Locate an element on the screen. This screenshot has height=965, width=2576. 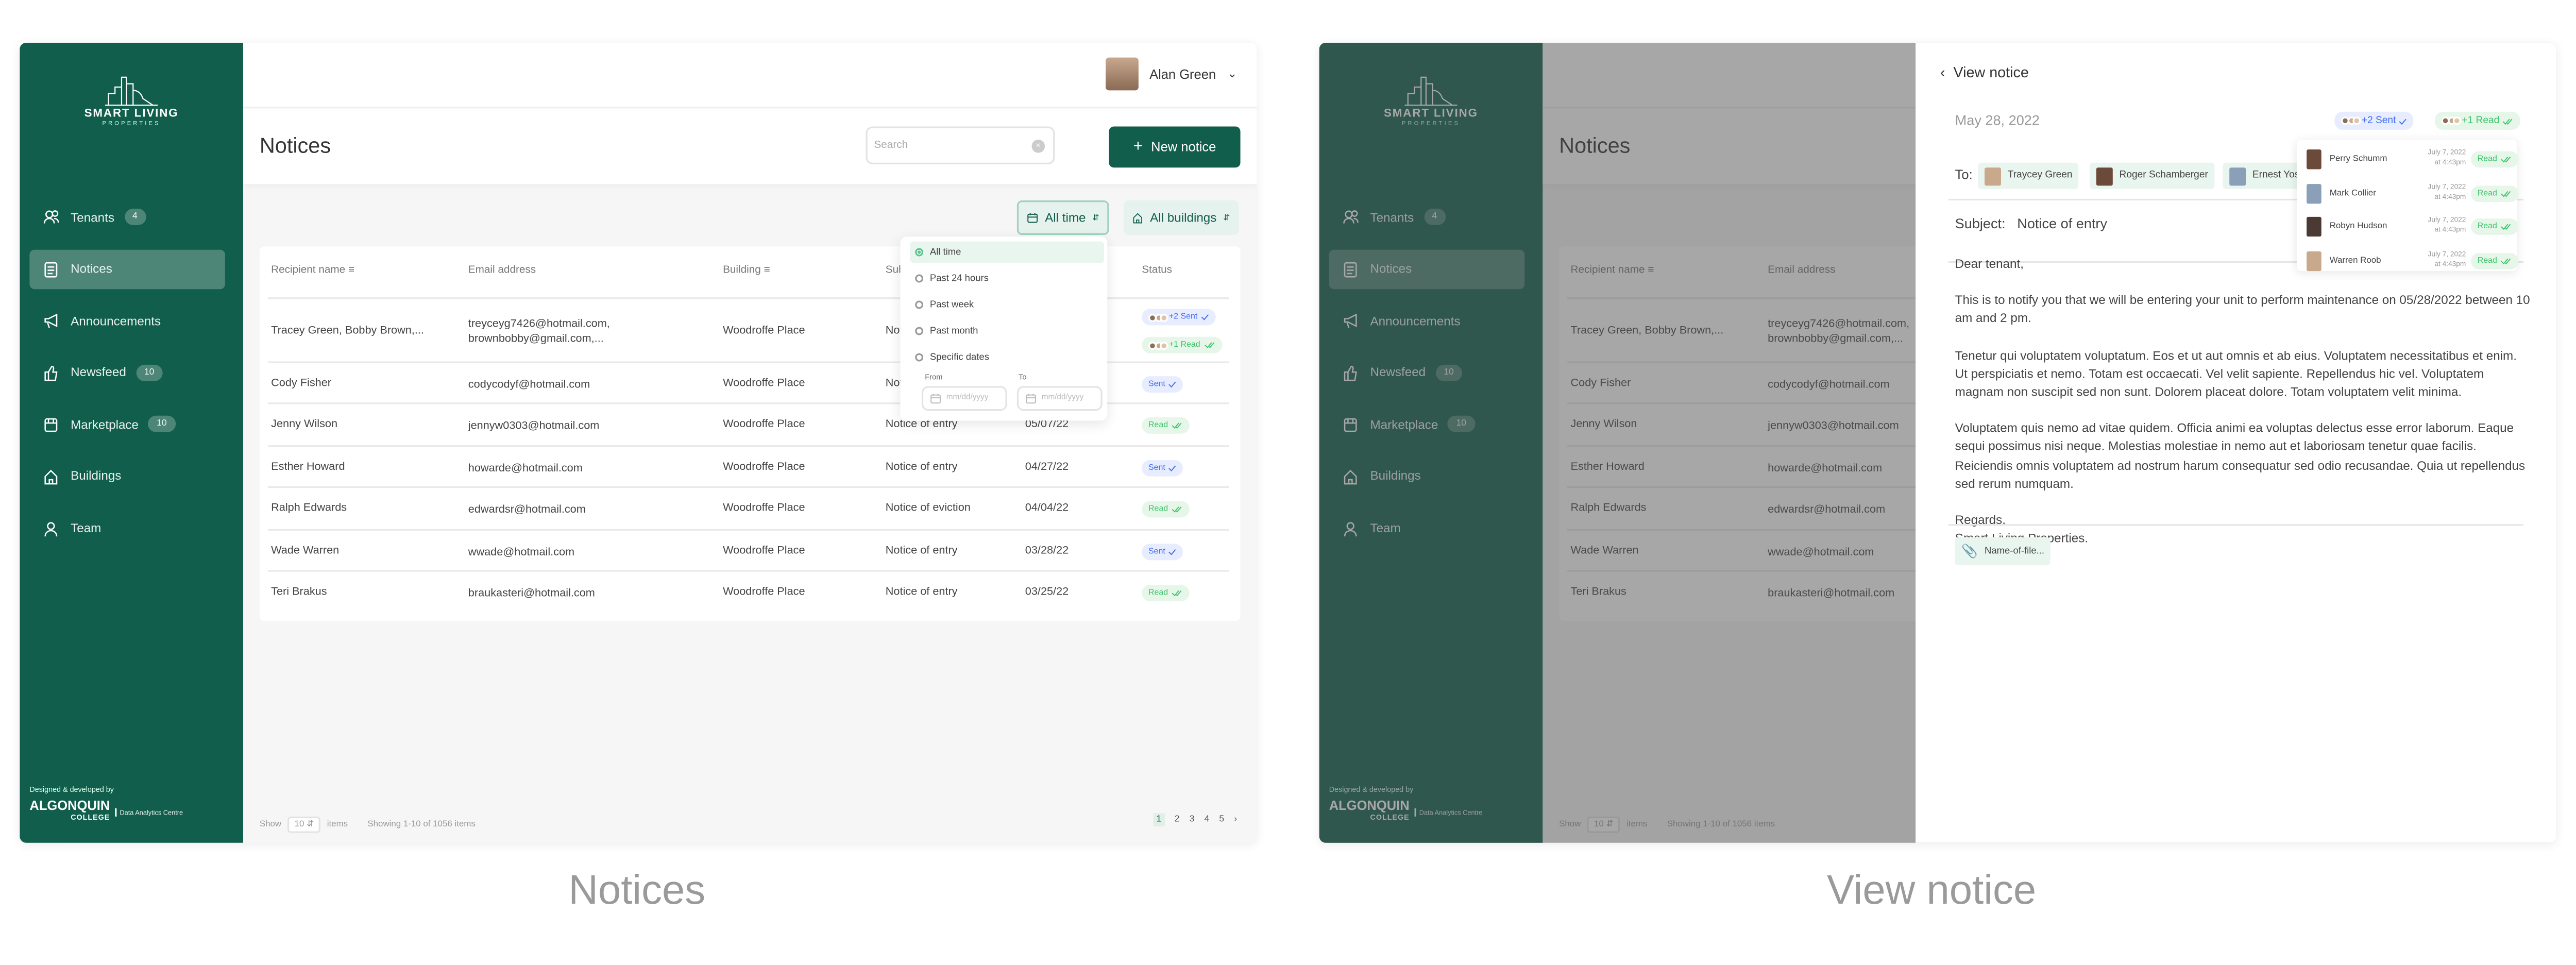
user-menu: Alan Green ⌄ is located at coordinates (1171, 74).